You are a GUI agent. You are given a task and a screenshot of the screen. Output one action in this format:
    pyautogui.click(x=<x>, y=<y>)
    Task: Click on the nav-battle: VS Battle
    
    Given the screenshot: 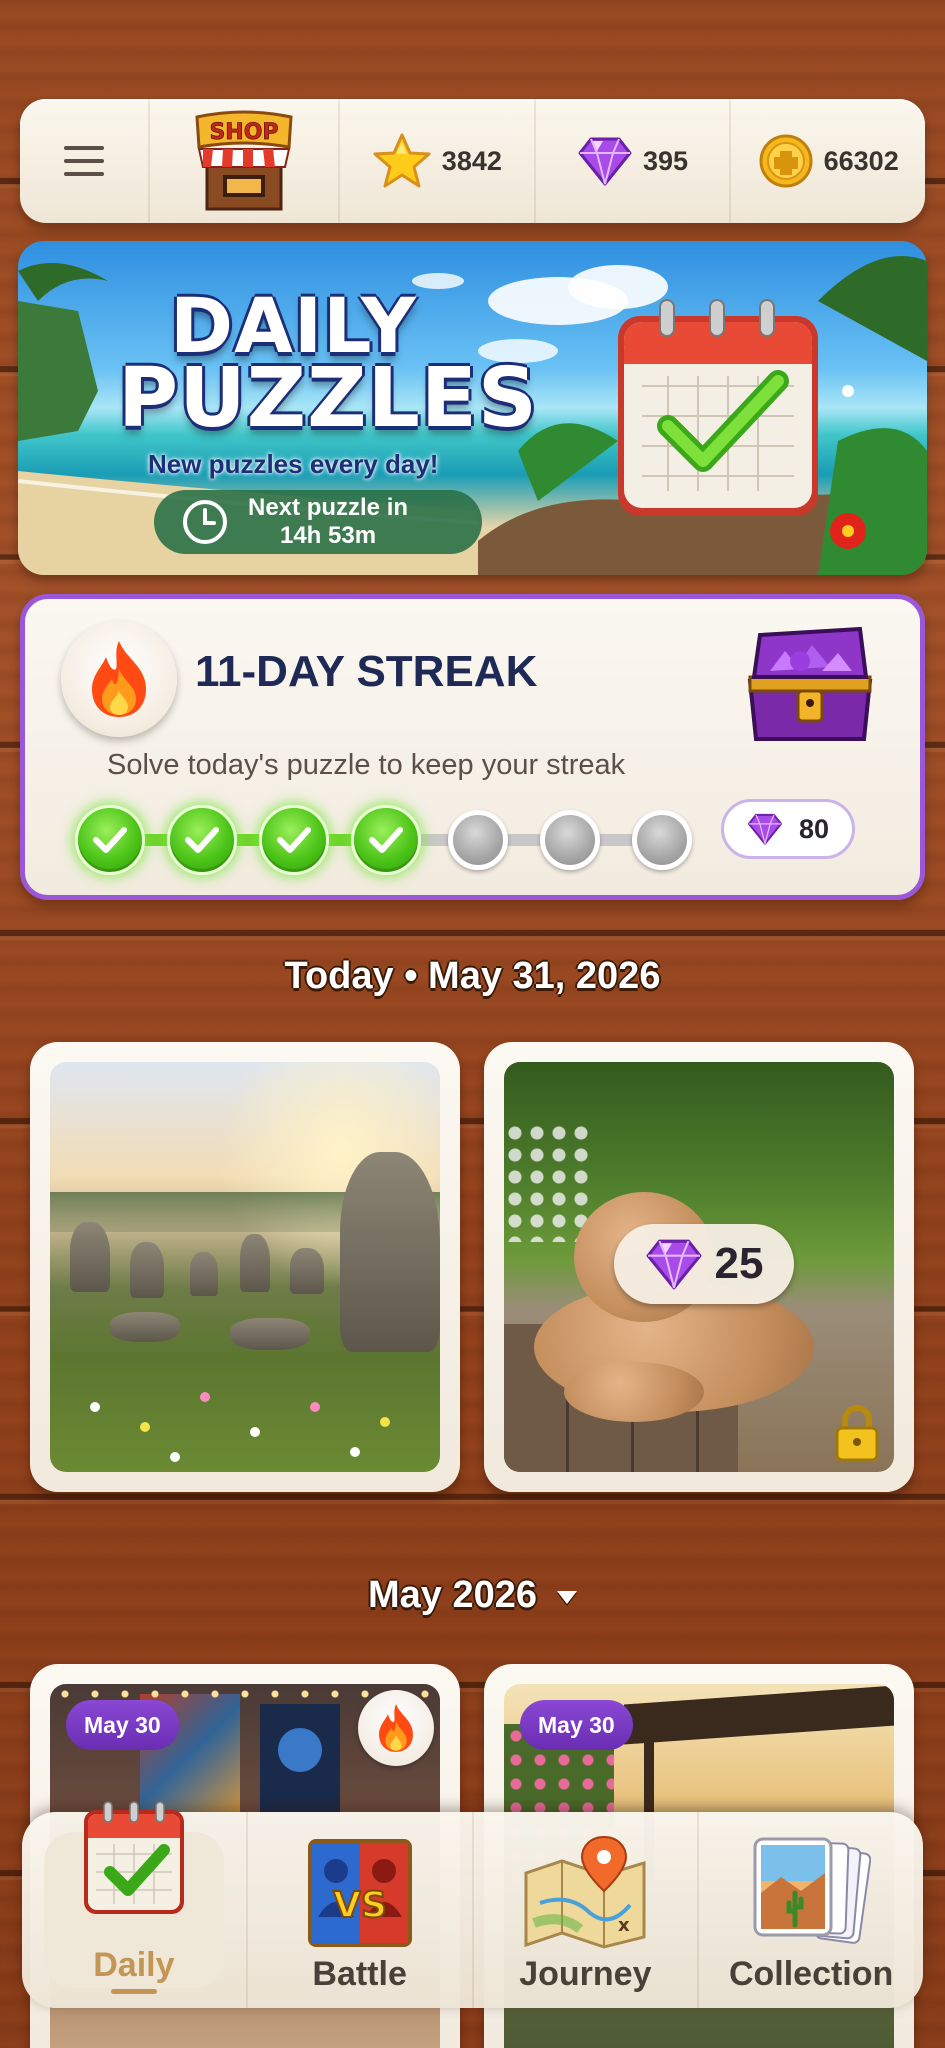 What is the action you would take?
    pyautogui.click(x=361, y=1910)
    